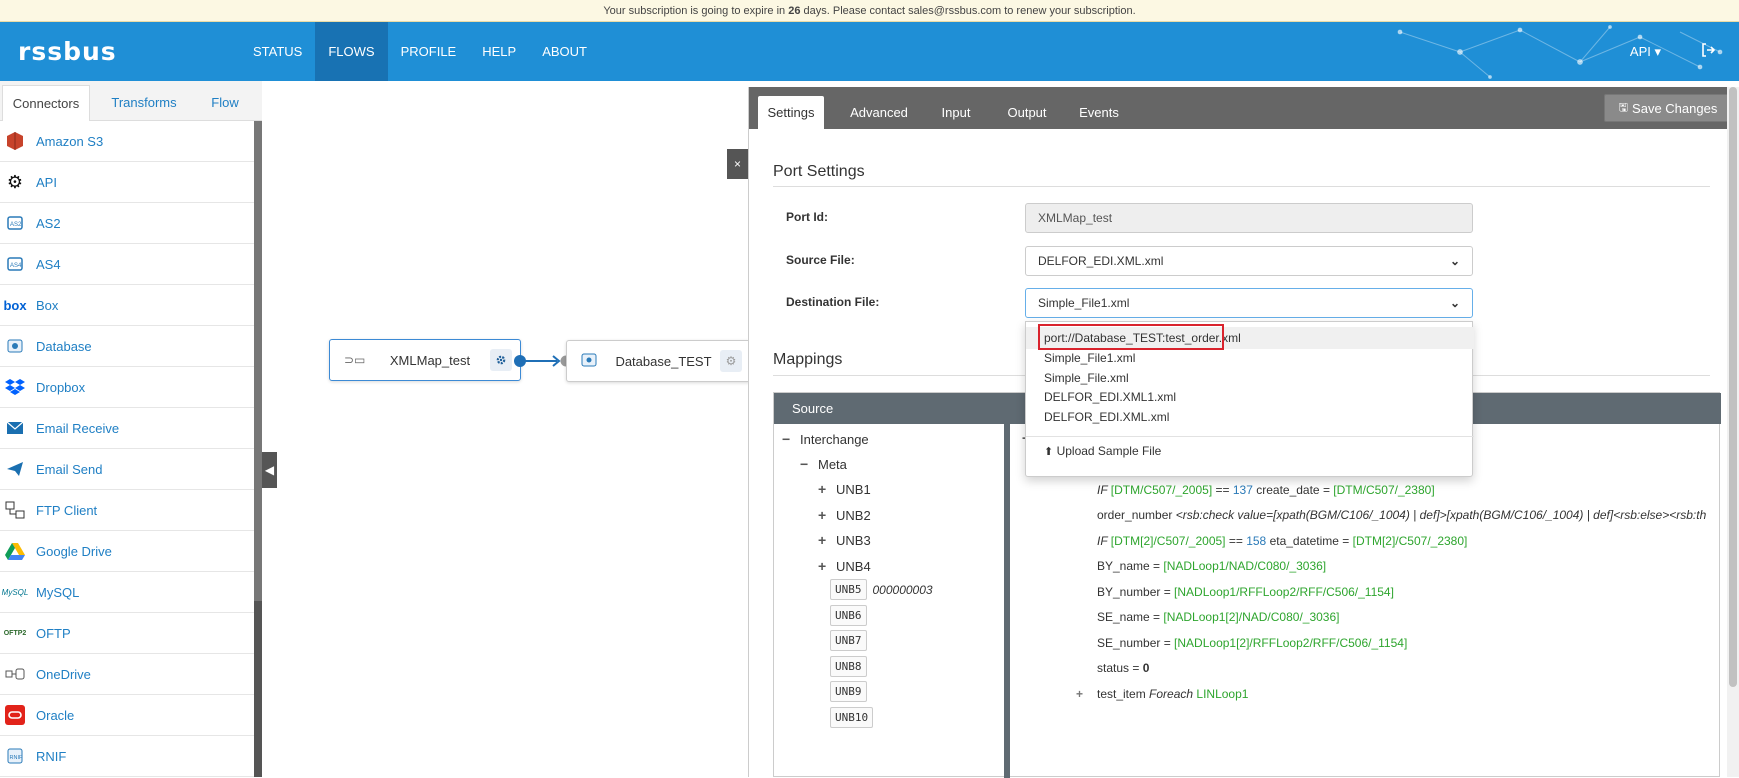 The width and height of the screenshot is (1739, 778). I want to click on ftp-icon, so click(15, 510).